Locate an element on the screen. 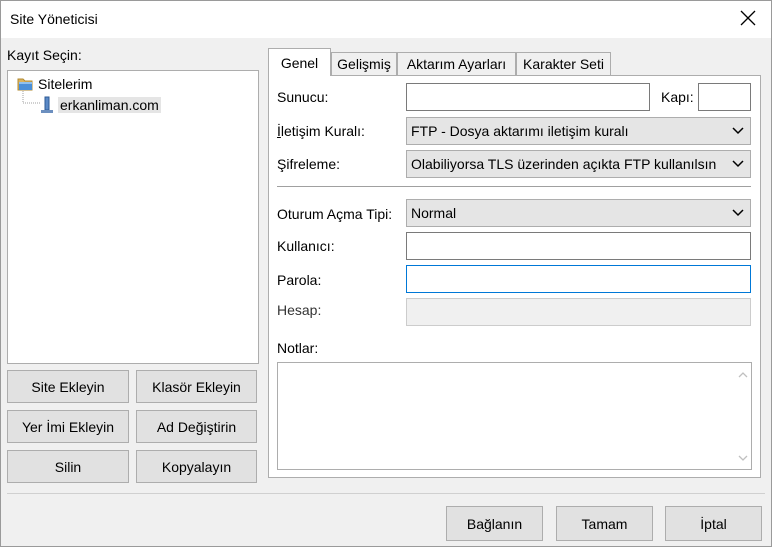  notes-scrollbar is located at coordinates (742, 416).